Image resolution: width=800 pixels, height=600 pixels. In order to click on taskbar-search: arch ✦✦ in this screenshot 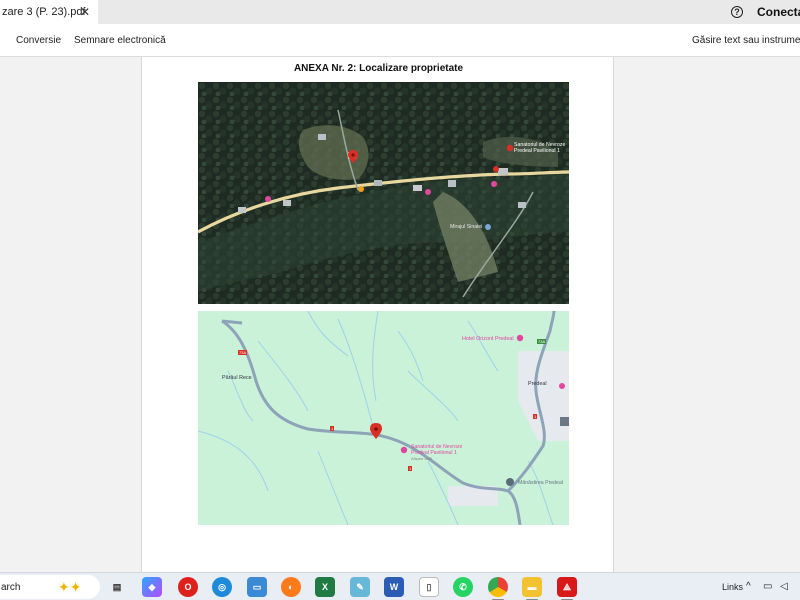, I will do `click(50, 587)`.